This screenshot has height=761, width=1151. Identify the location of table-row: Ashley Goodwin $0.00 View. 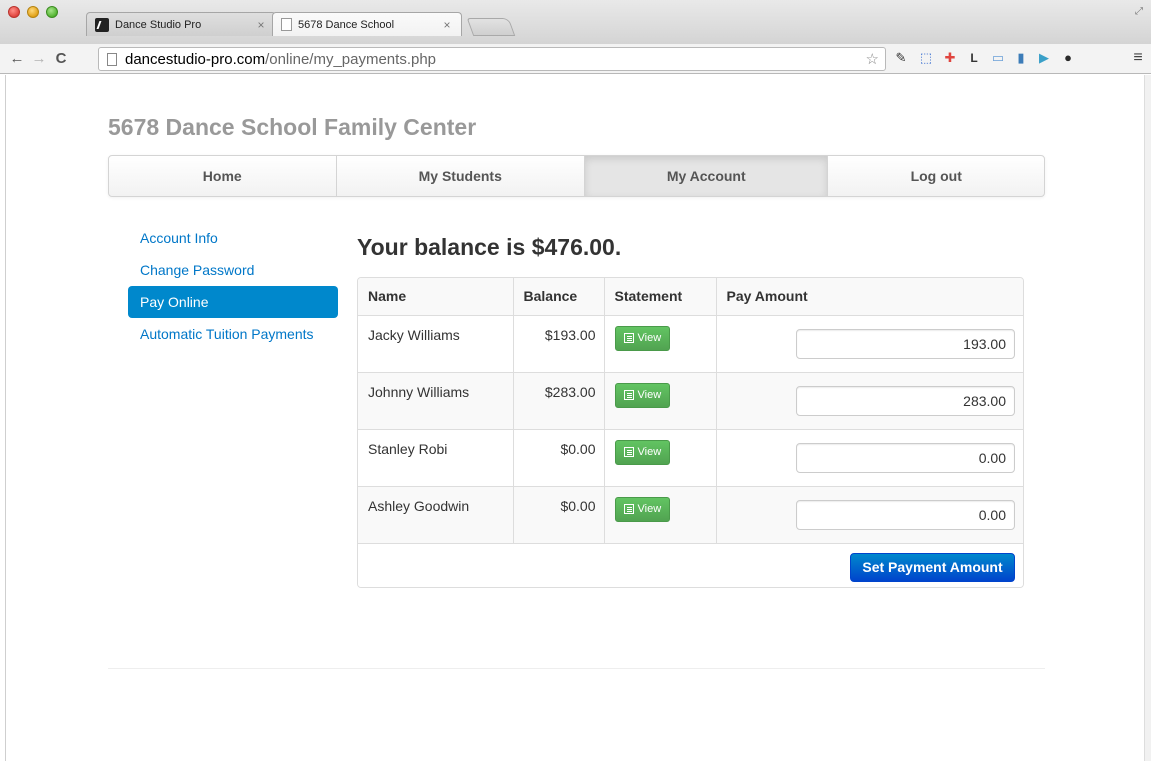
(690, 515).